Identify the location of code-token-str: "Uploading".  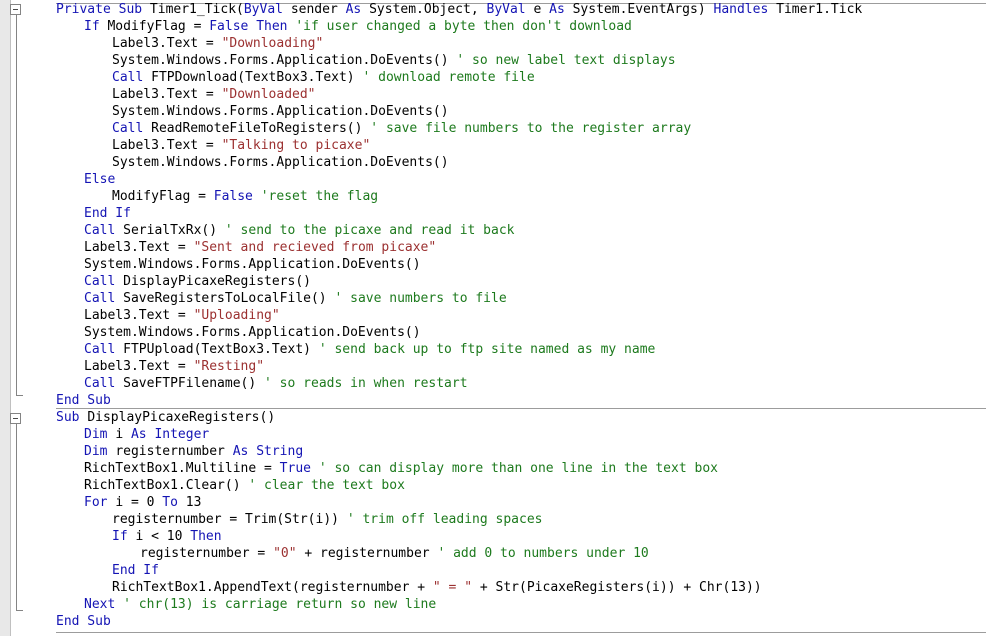
(236, 315).